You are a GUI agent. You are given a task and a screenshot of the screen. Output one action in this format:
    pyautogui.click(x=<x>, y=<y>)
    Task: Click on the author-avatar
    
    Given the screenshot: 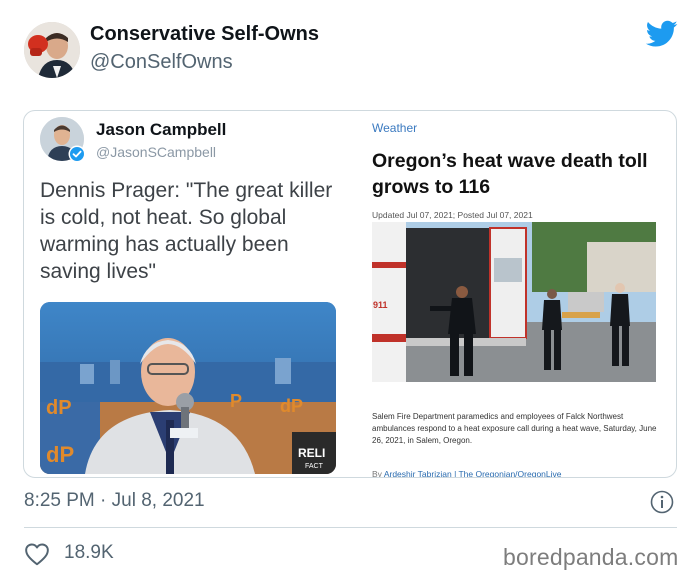 What is the action you would take?
    pyautogui.click(x=52, y=50)
    